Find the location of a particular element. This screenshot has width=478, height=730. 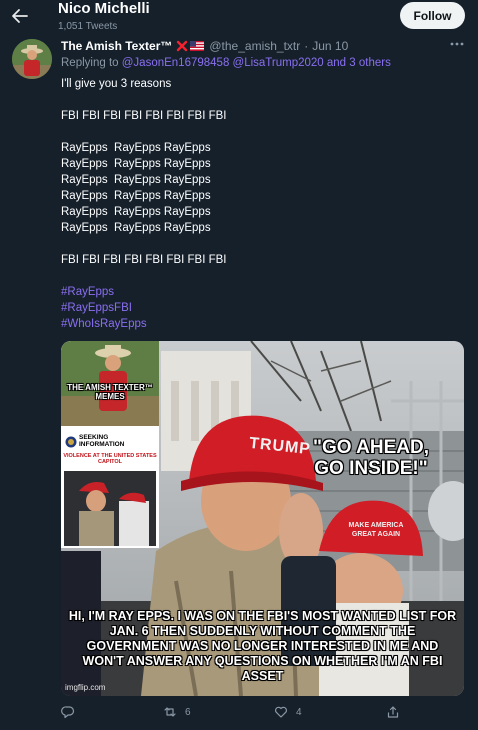

hashtag-link: #RayEpps is located at coordinates (261, 292).